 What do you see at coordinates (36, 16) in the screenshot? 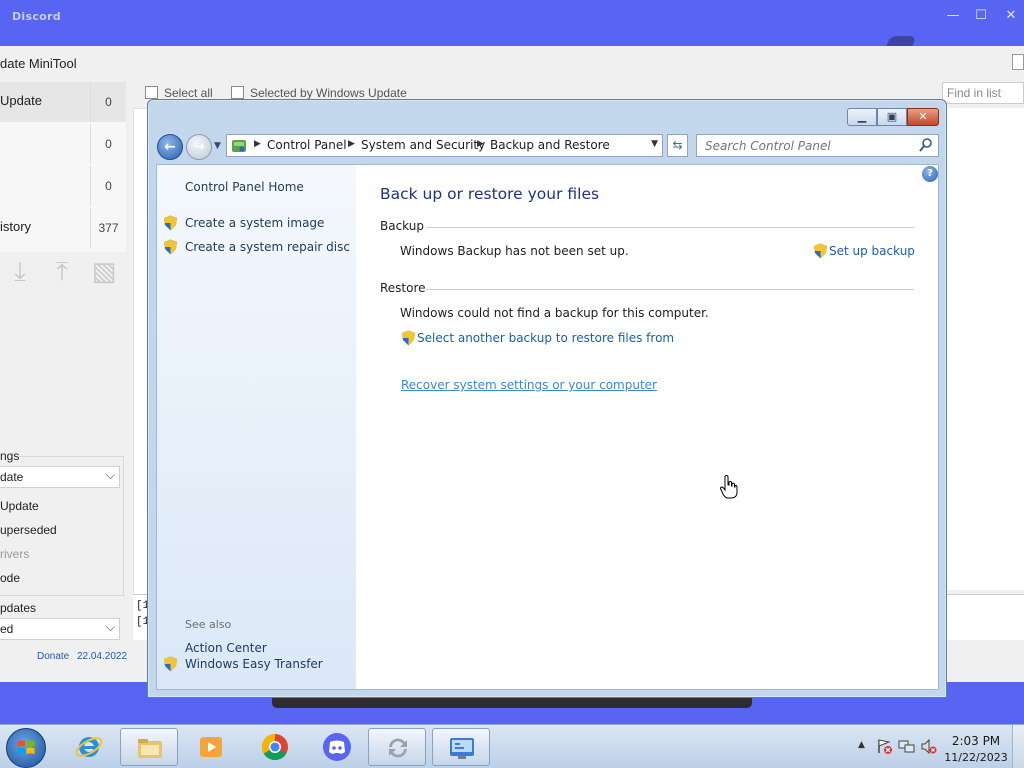
I see `discord-title: Discord` at bounding box center [36, 16].